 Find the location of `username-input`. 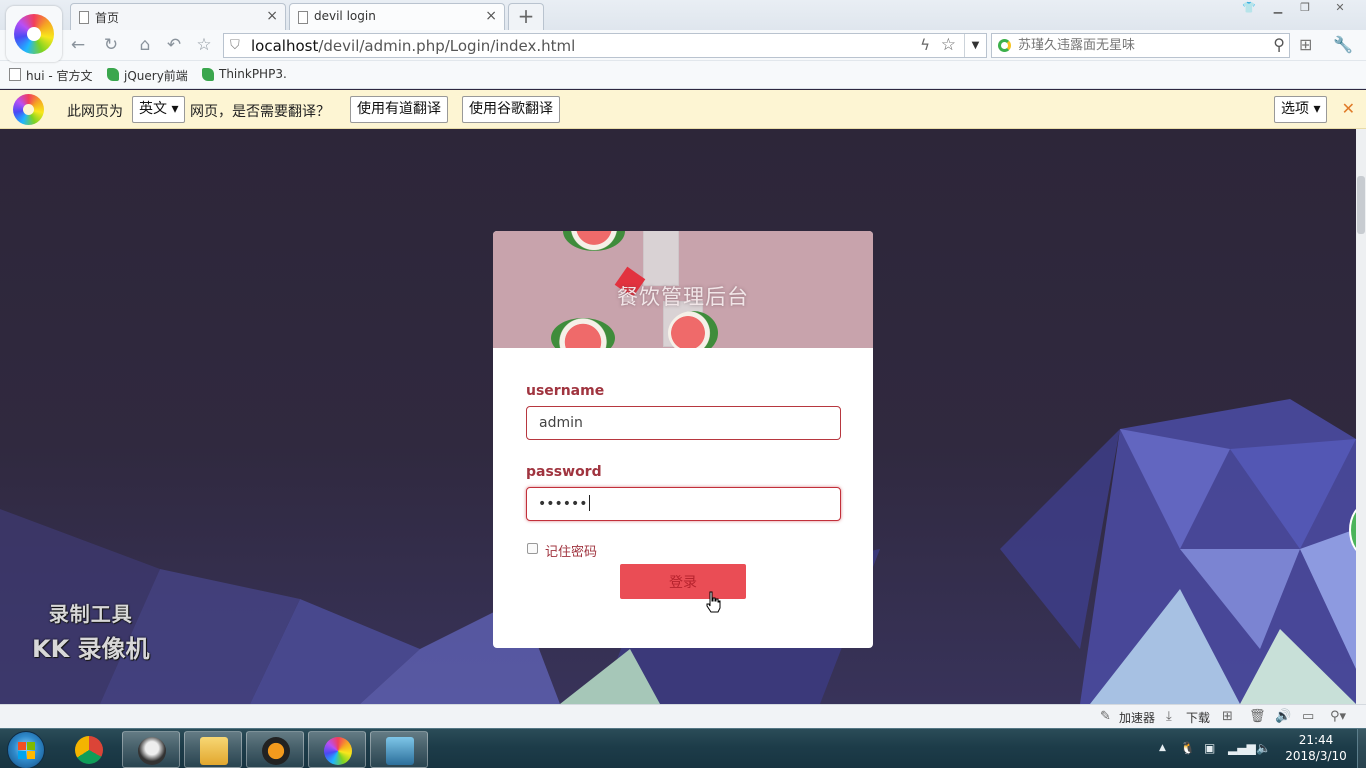

username-input is located at coordinates (683, 423).